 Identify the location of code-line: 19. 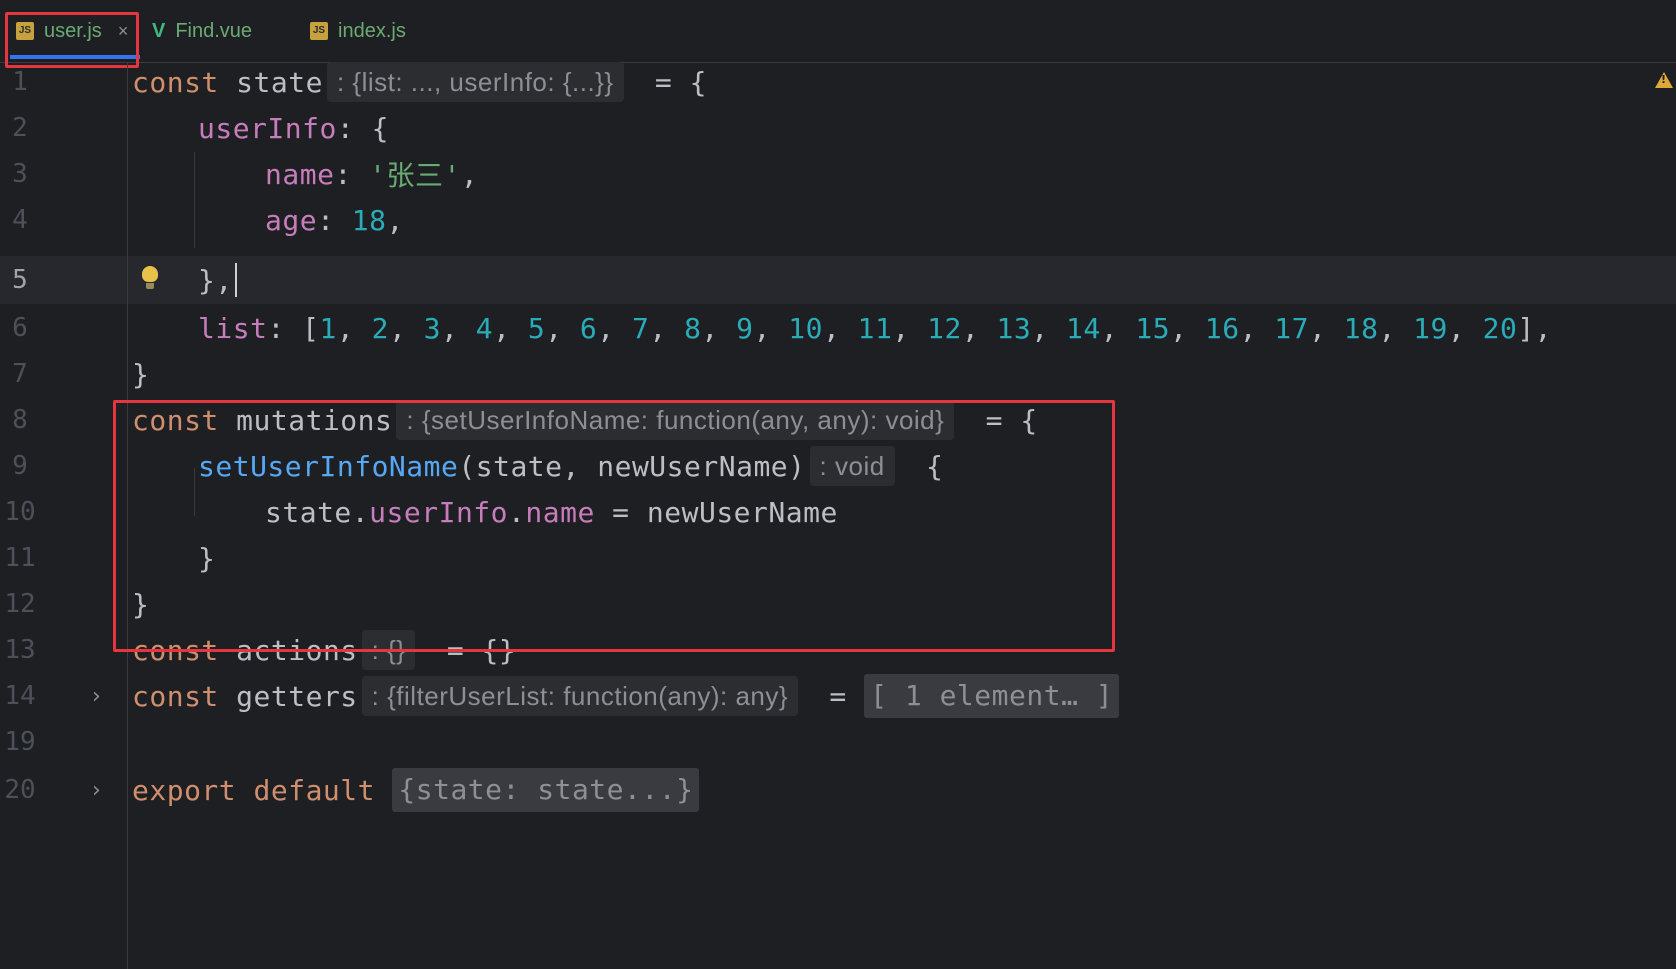
(838, 742).